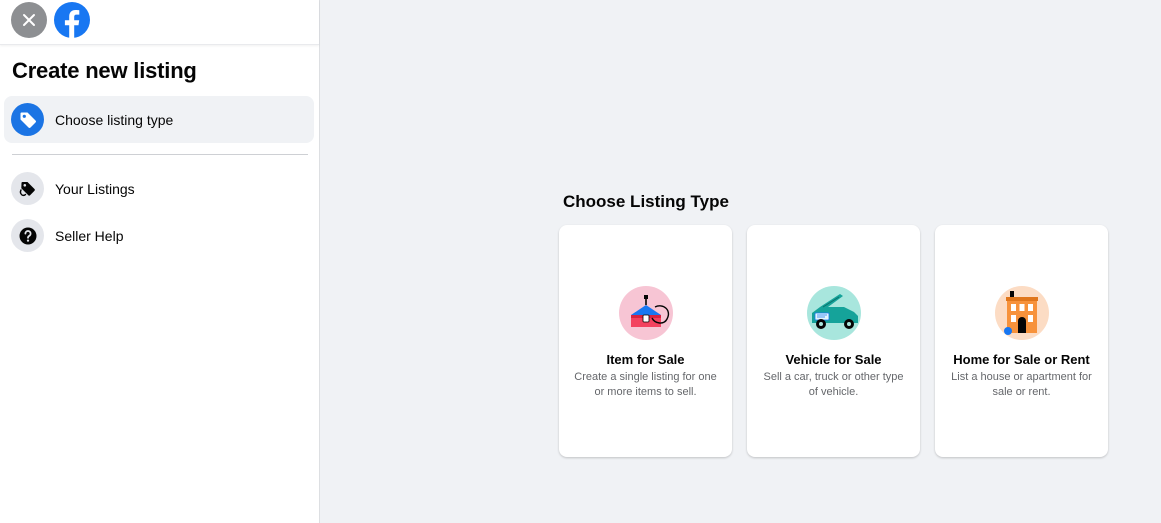 The width and height of the screenshot is (1161, 523). What do you see at coordinates (95, 188) in the screenshot?
I see `sidebar-item-label: Your Listings` at bounding box center [95, 188].